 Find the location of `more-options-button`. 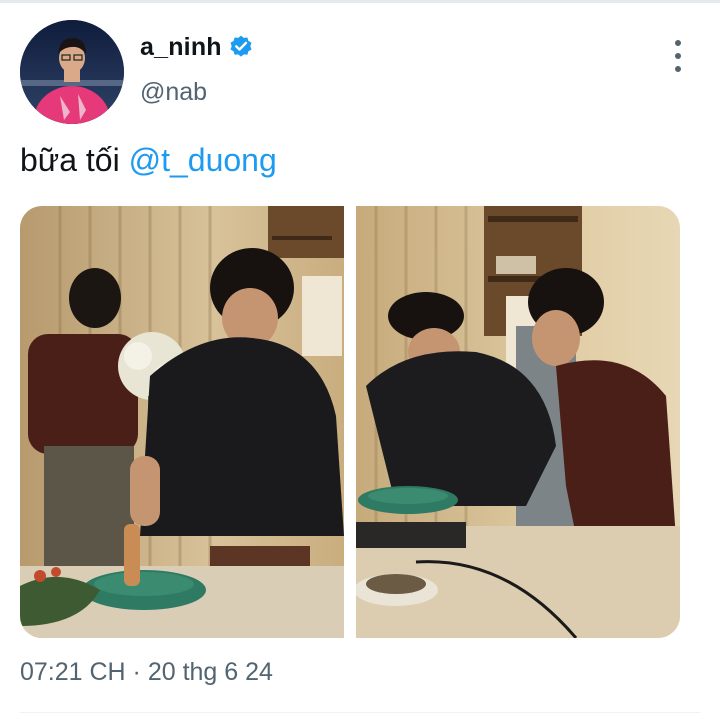

more-options-button is located at coordinates (678, 56).